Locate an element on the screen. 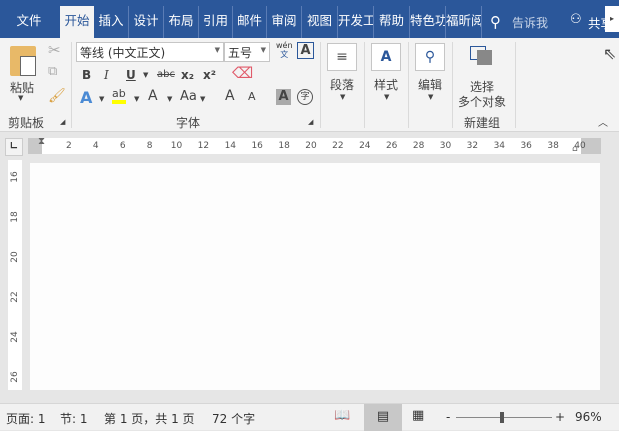  tab-references: 引用 is located at coordinates (216, 22).